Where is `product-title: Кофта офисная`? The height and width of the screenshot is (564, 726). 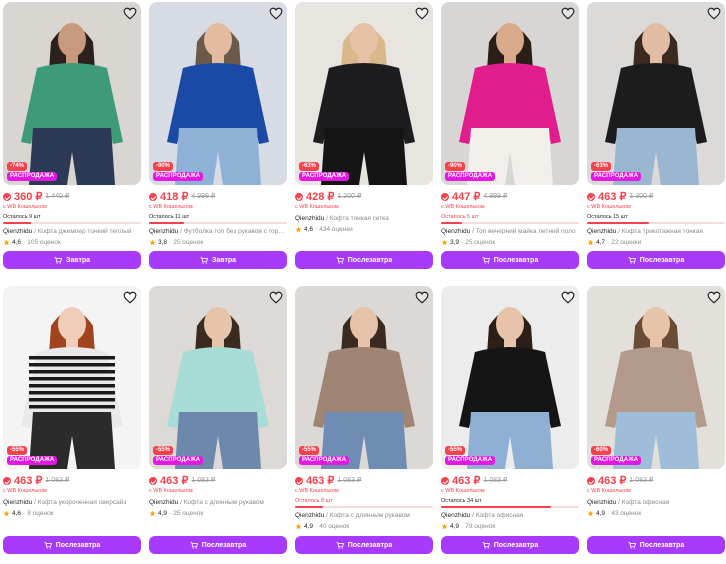
product-title: Кофта офисная is located at coordinates (645, 502).